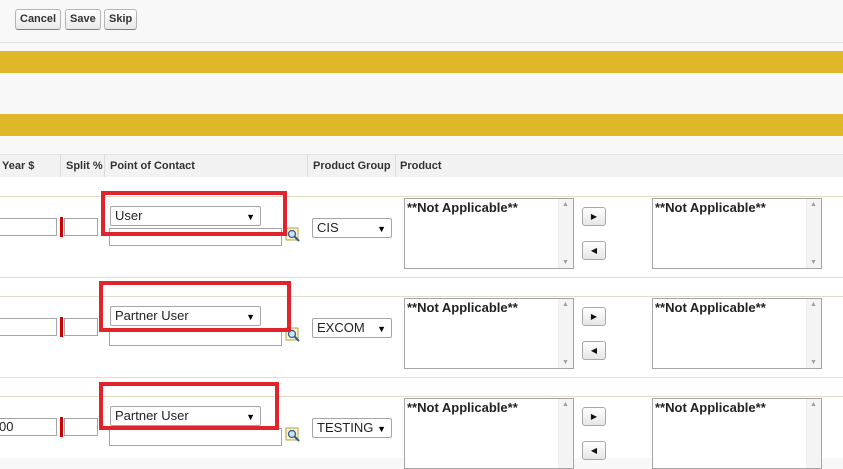  I want to click on product-group-select: TESTING ▼, so click(352, 428).